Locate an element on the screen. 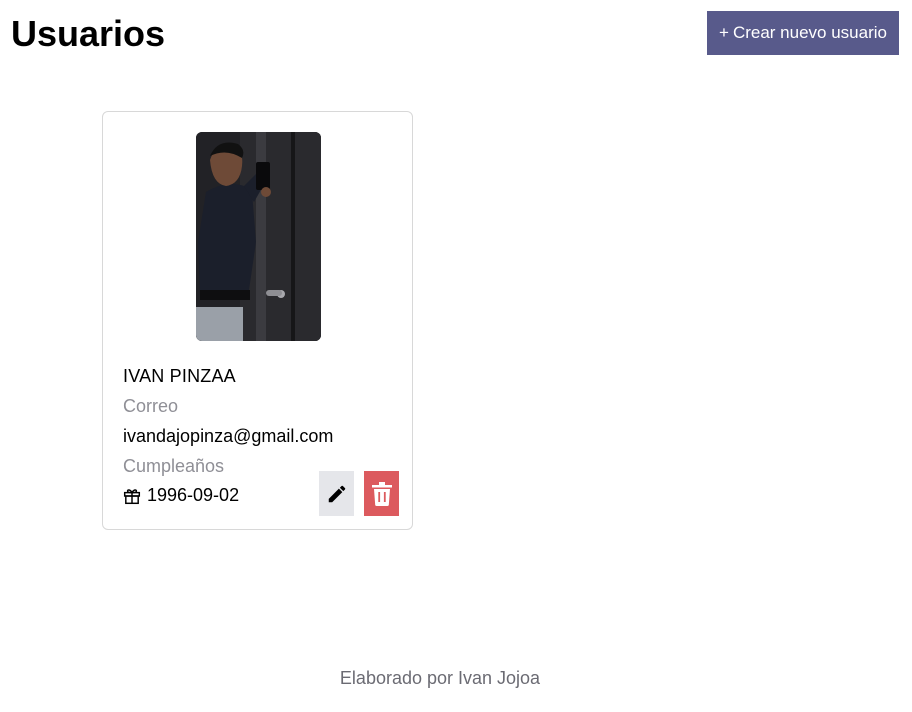 This screenshot has height=712, width=912. create-user-button: + Crear nuevo usuario is located at coordinates (803, 33).